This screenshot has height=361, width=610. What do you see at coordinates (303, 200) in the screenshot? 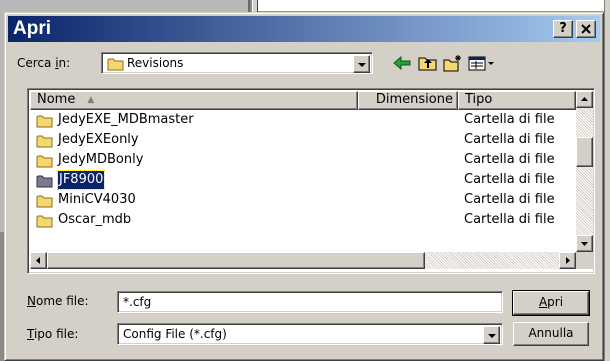
I see `list-item: MiniCV4030 Cartella di file` at bounding box center [303, 200].